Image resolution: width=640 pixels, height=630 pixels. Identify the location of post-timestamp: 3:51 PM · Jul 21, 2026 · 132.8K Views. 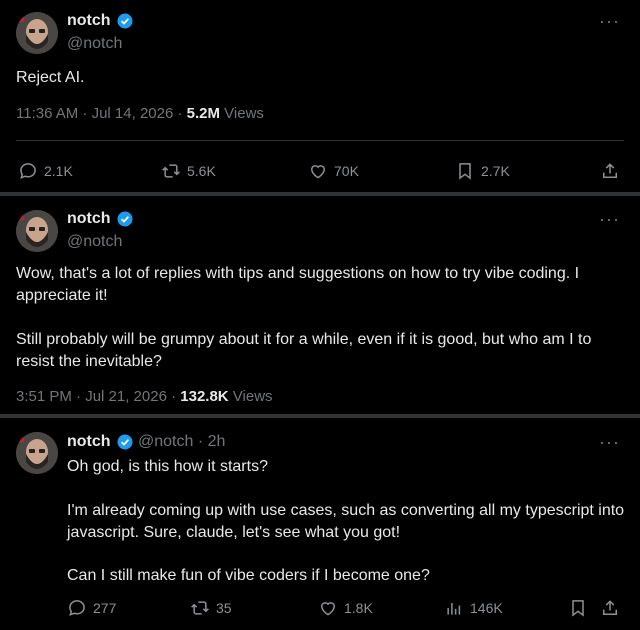
(144, 396).